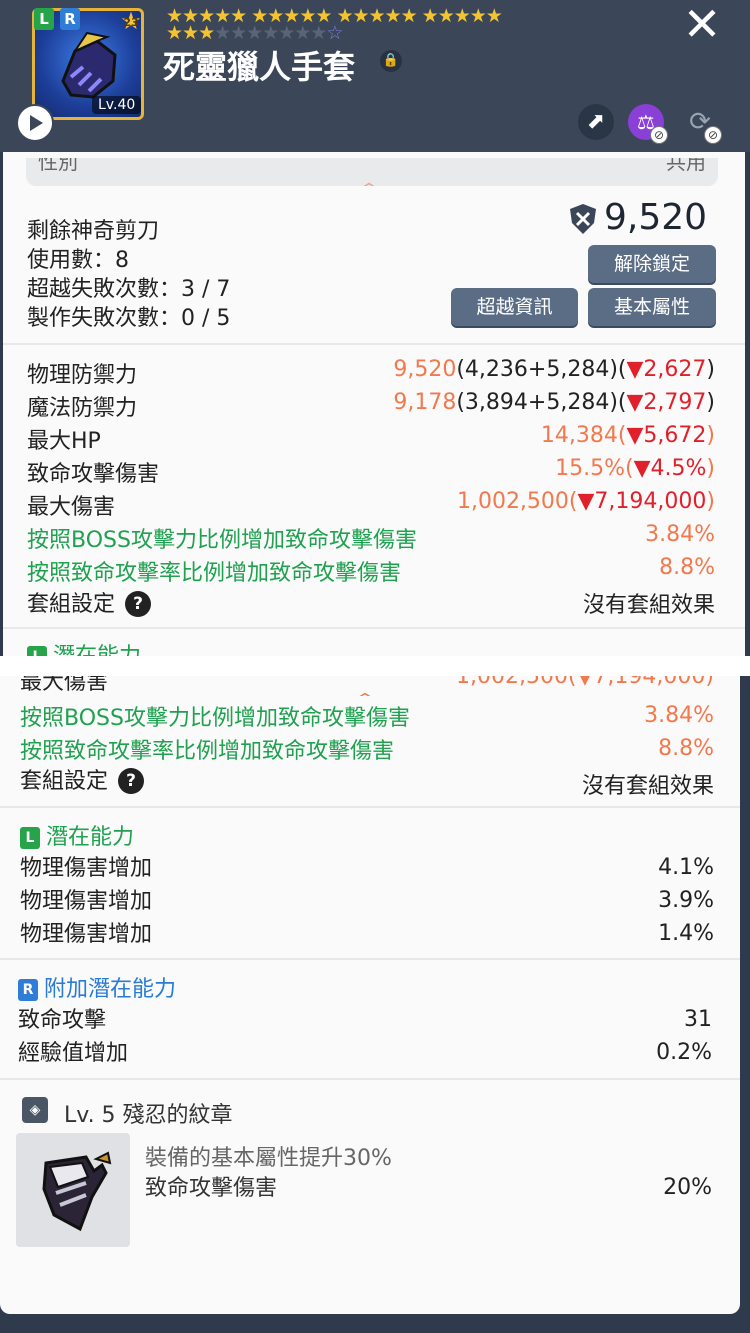 Image resolution: width=750 pixels, height=1333 pixels. I want to click on emblem-image, so click(73, 1190).